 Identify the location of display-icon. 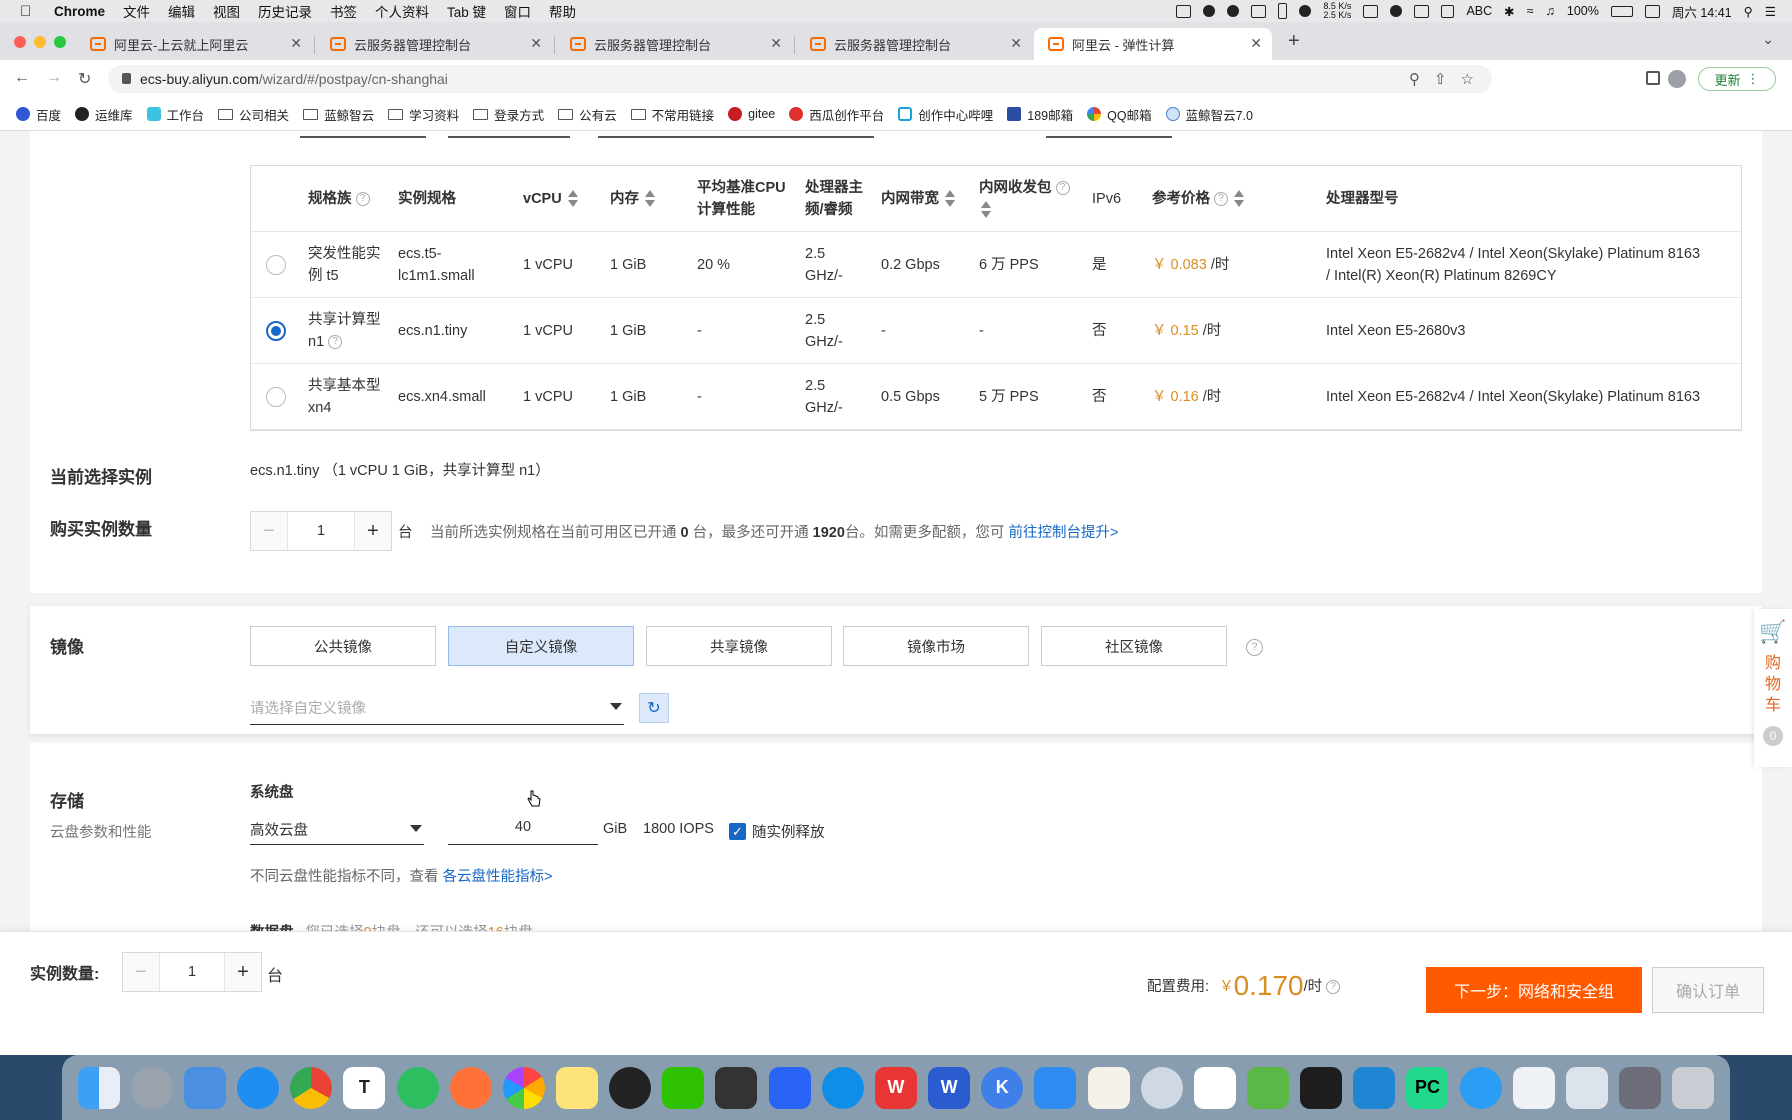
(1422, 11).